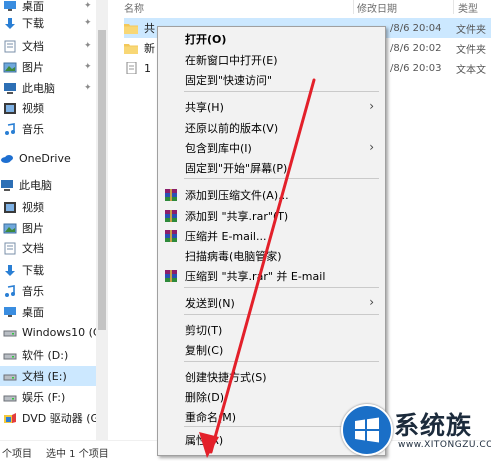 The image size is (491, 461). I want to click on nav-item-label: 桌面, so click(33, 6).